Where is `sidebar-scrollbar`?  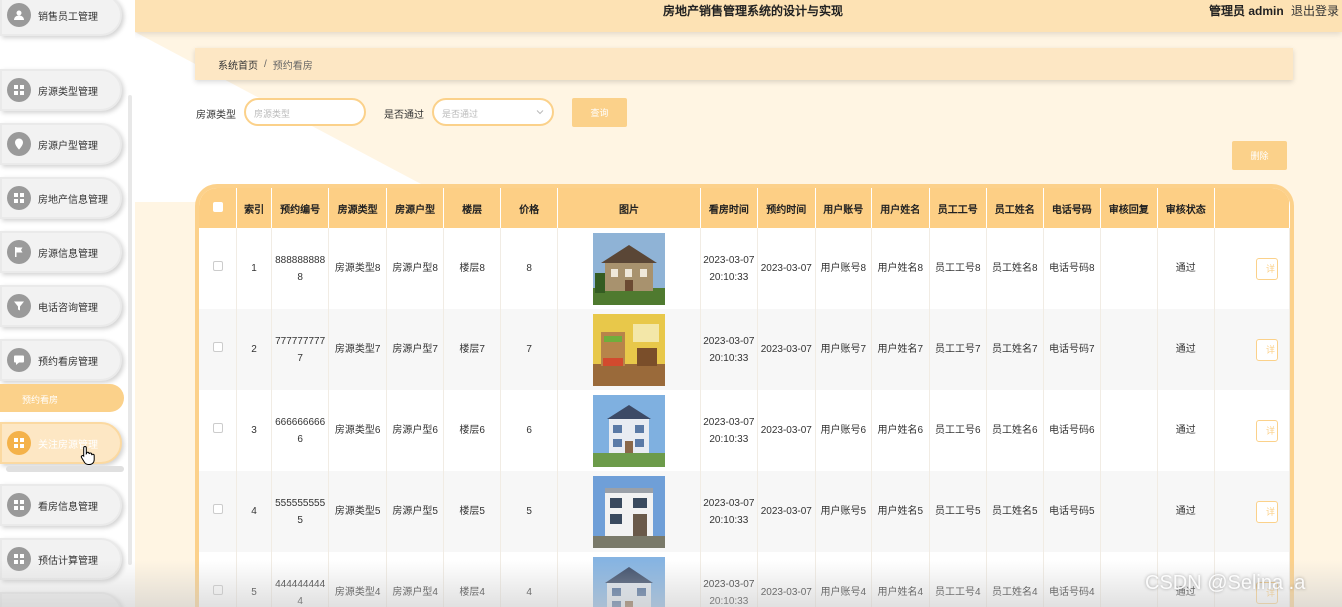 sidebar-scrollbar is located at coordinates (130, 330).